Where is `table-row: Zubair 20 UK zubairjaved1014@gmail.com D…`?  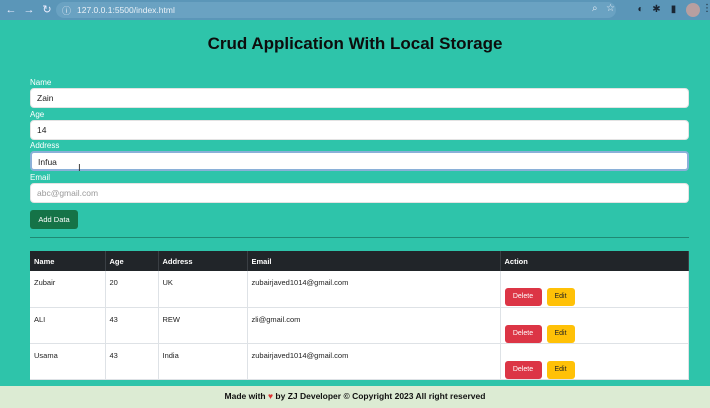 table-row: Zubair 20 UK zubairjaved1014@gmail.com D… is located at coordinates (359, 289).